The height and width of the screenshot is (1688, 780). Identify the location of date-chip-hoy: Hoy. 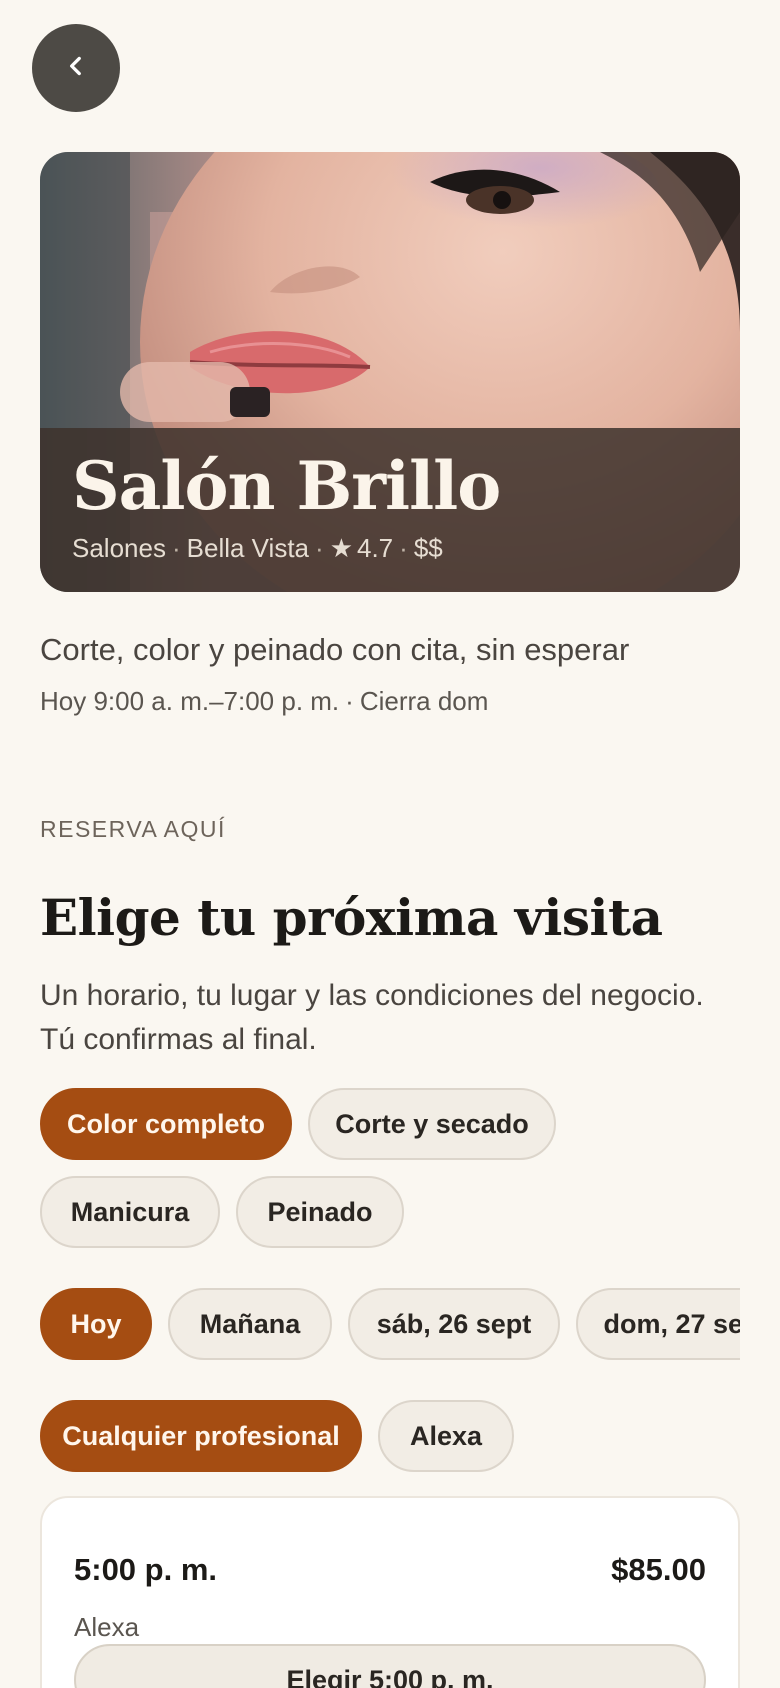
(96, 1324).